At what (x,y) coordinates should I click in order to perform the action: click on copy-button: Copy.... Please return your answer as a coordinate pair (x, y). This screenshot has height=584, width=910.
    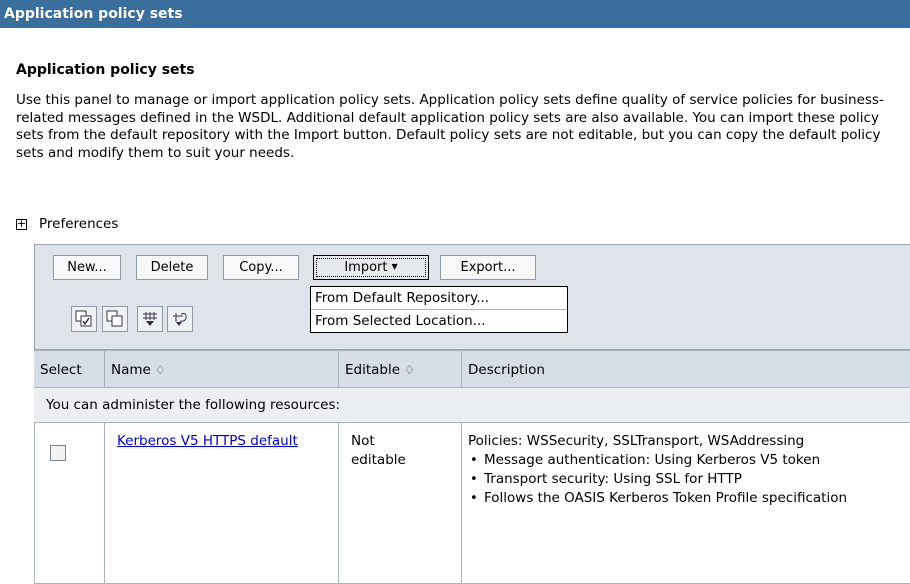
    Looking at the image, I should click on (261, 267).